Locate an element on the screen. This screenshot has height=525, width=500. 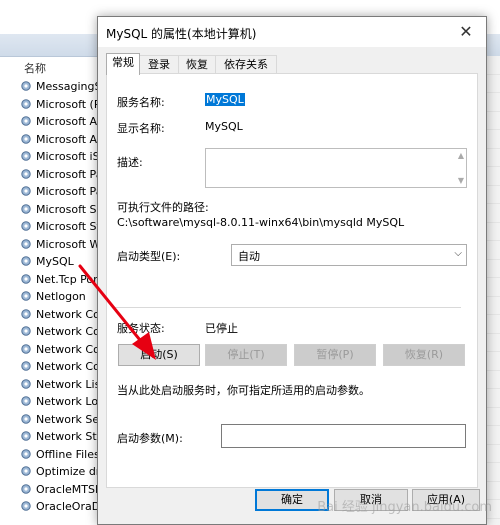
service-name: OracleMTSR is located at coordinates (68, 489).